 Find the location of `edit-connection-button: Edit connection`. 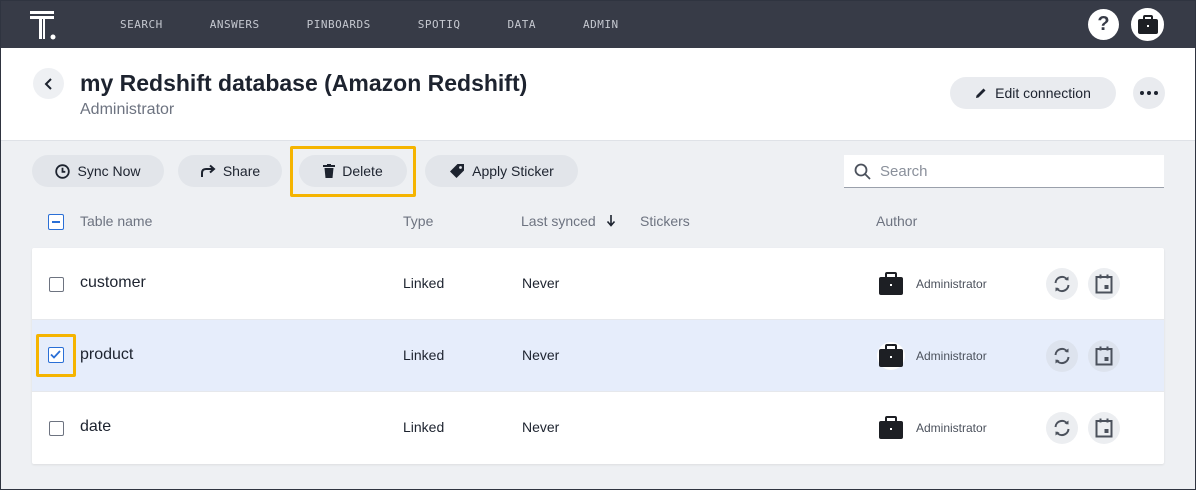

edit-connection-button: Edit connection is located at coordinates (1033, 93).